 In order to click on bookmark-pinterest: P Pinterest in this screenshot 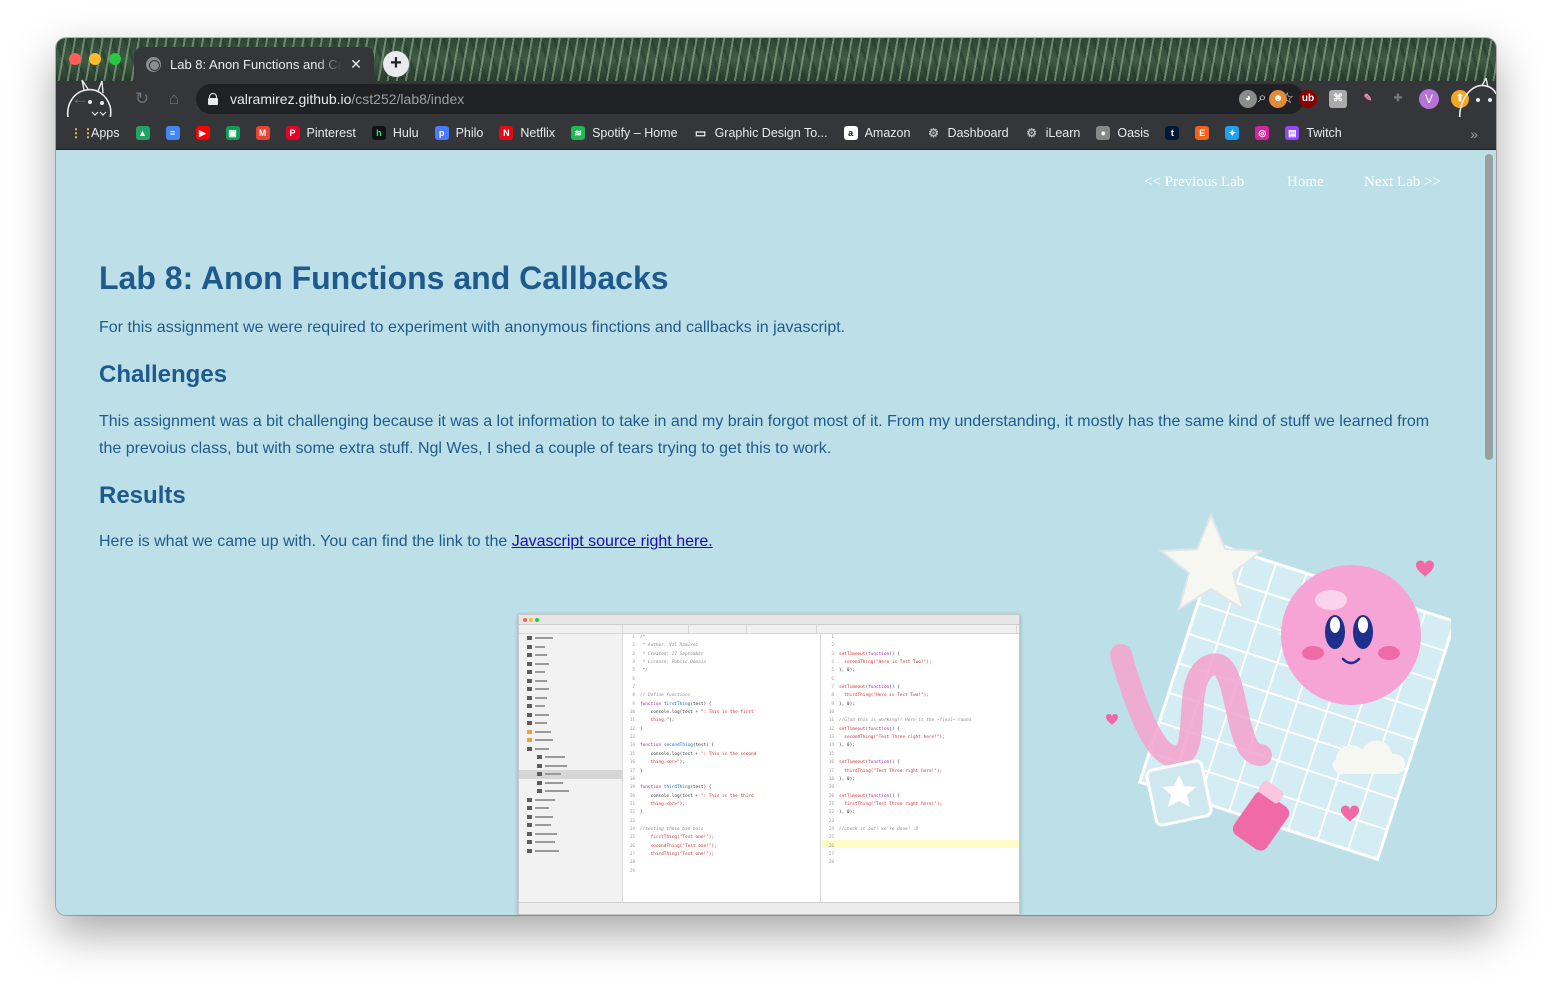, I will do `click(320, 133)`.